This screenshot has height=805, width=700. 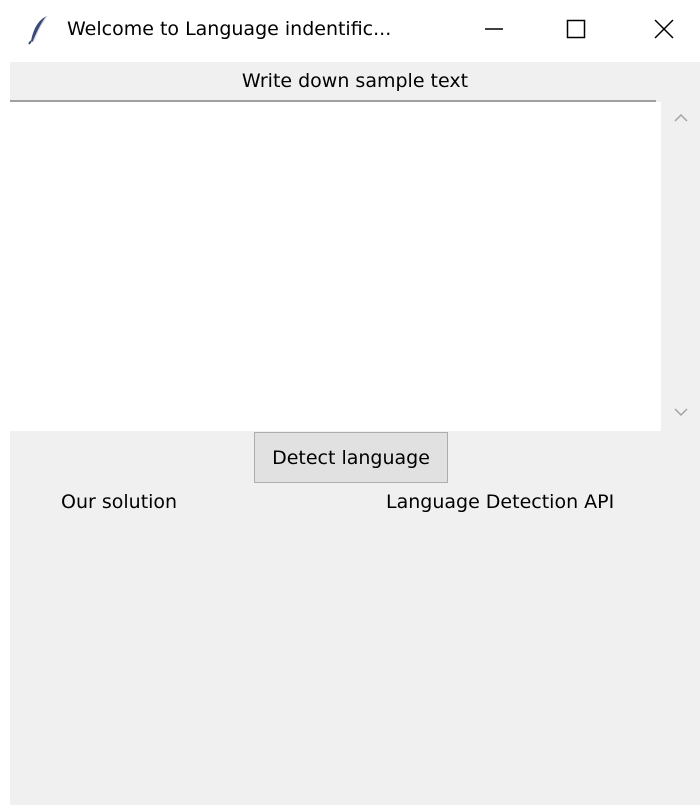 I want to click on language-detection-api-label: Language Detection API, so click(x=500, y=502).